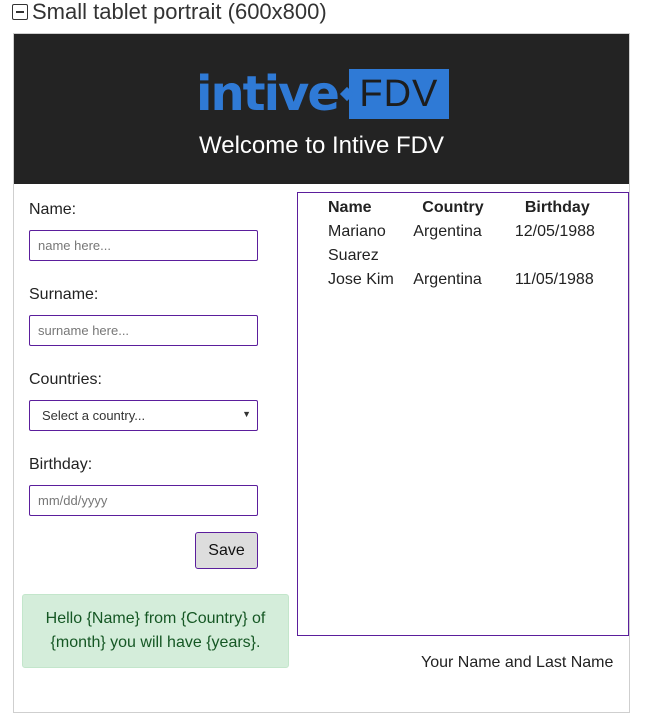 Image resolution: width=655 pixels, height=713 pixels. What do you see at coordinates (268, 94) in the screenshot?
I see `logo-word: intive` at bounding box center [268, 94].